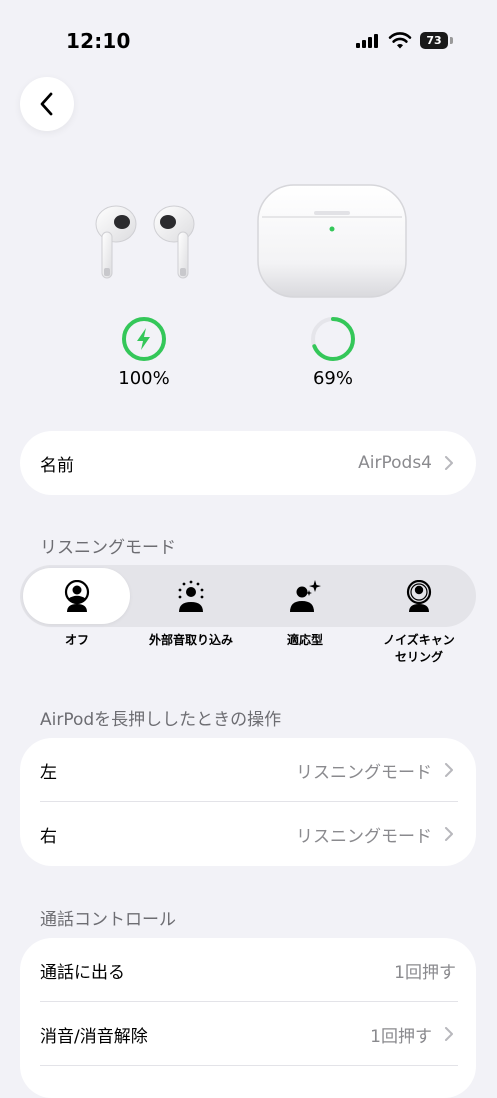 The image size is (497, 1098). I want to click on mute-unmute-value: 1回押す, so click(401, 1036).